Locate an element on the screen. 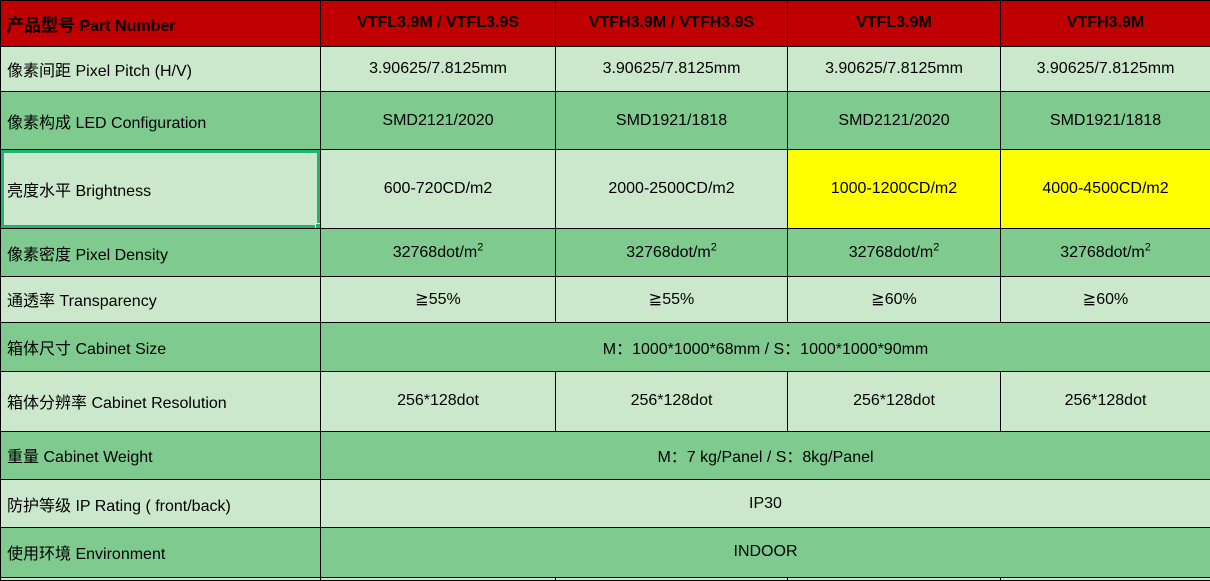  cell-cabinet-resolution-3: 256*128dot is located at coordinates (894, 401).